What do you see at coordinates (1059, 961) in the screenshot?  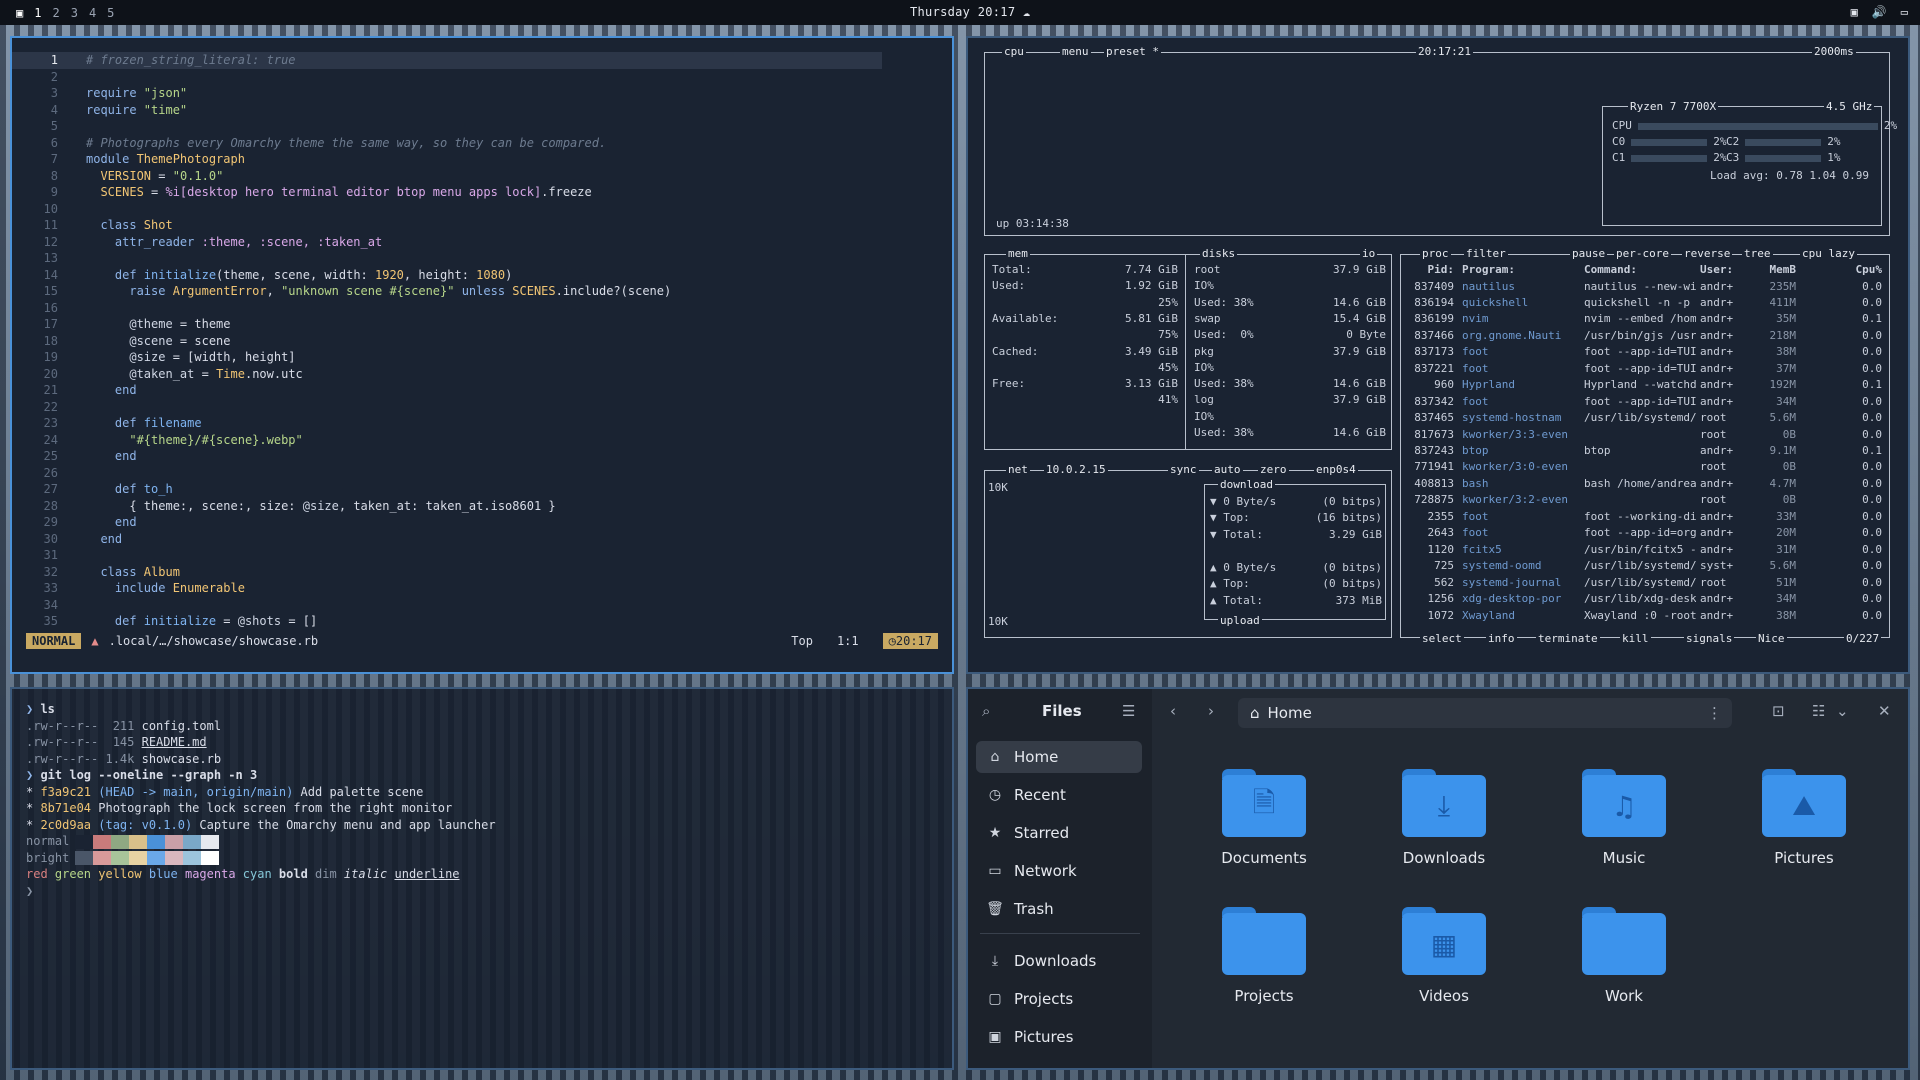 I see `sidebar-item-downloads: ⤓ Downloads` at bounding box center [1059, 961].